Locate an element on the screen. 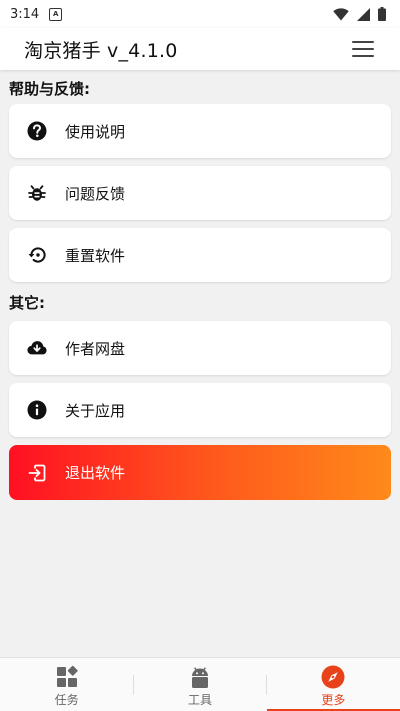 The image size is (400, 711). nav-label: 工具 is located at coordinates (199, 700).